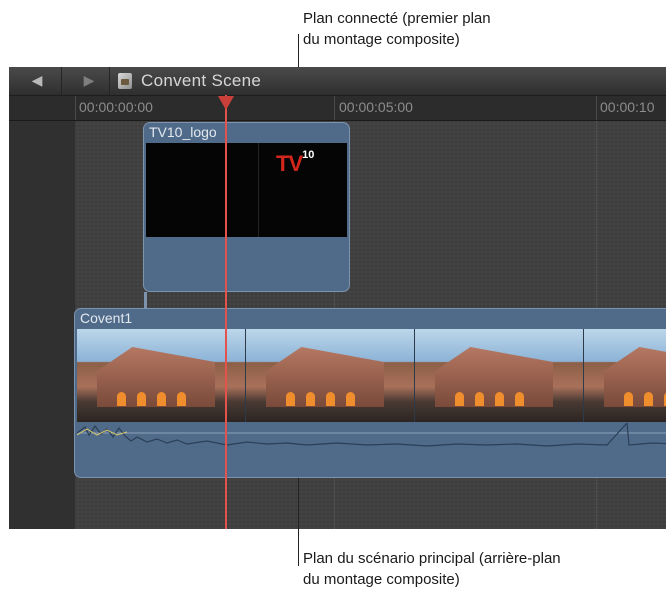 The image size is (666, 592). I want to click on ruler-timecode-0: 00:00:00:00, so click(116, 107).